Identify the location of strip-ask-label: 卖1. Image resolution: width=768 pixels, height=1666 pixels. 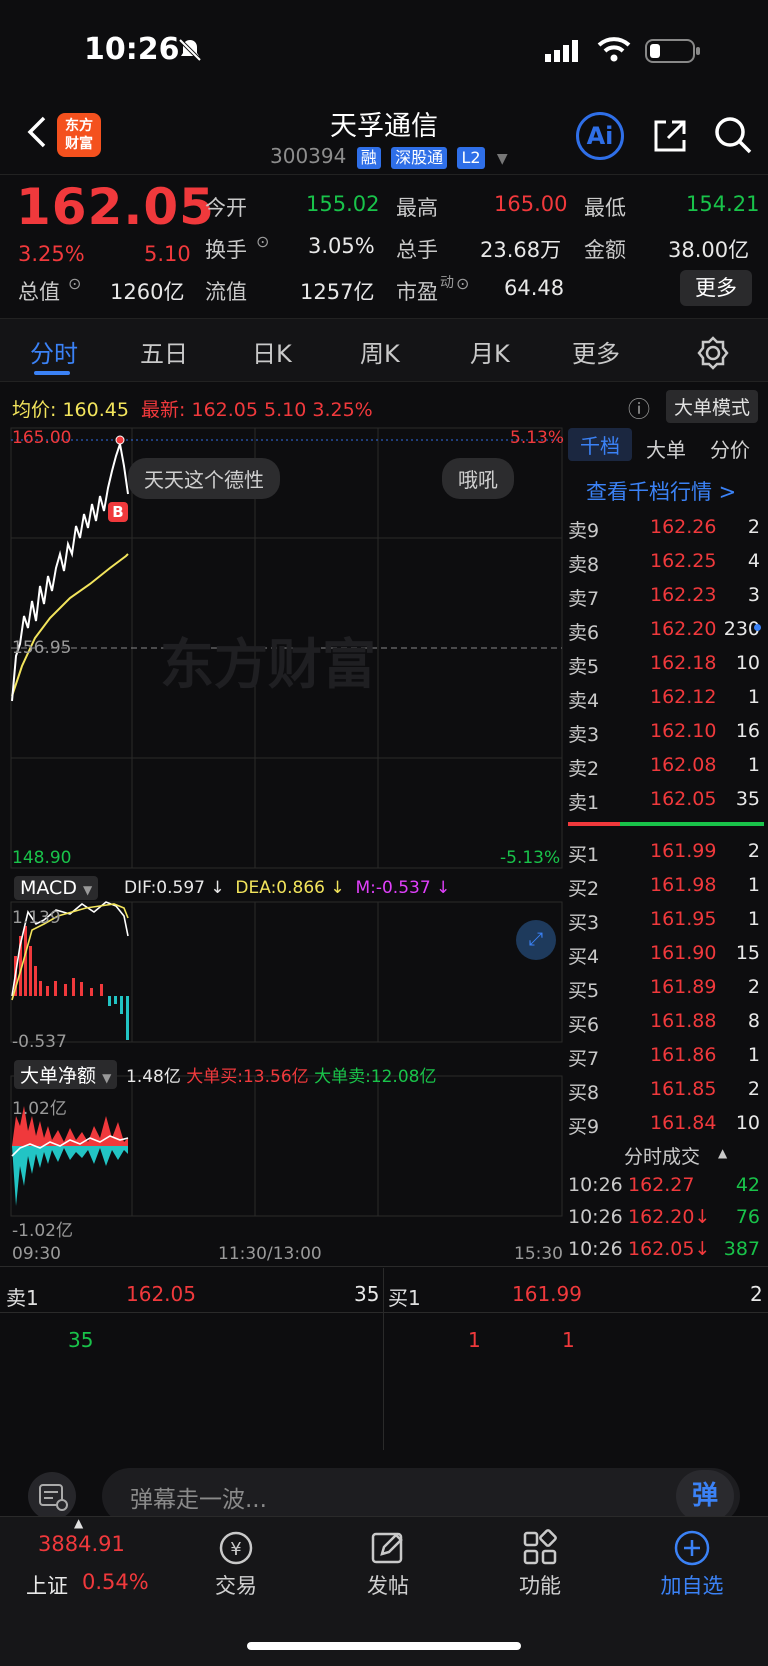
(22, 1298).